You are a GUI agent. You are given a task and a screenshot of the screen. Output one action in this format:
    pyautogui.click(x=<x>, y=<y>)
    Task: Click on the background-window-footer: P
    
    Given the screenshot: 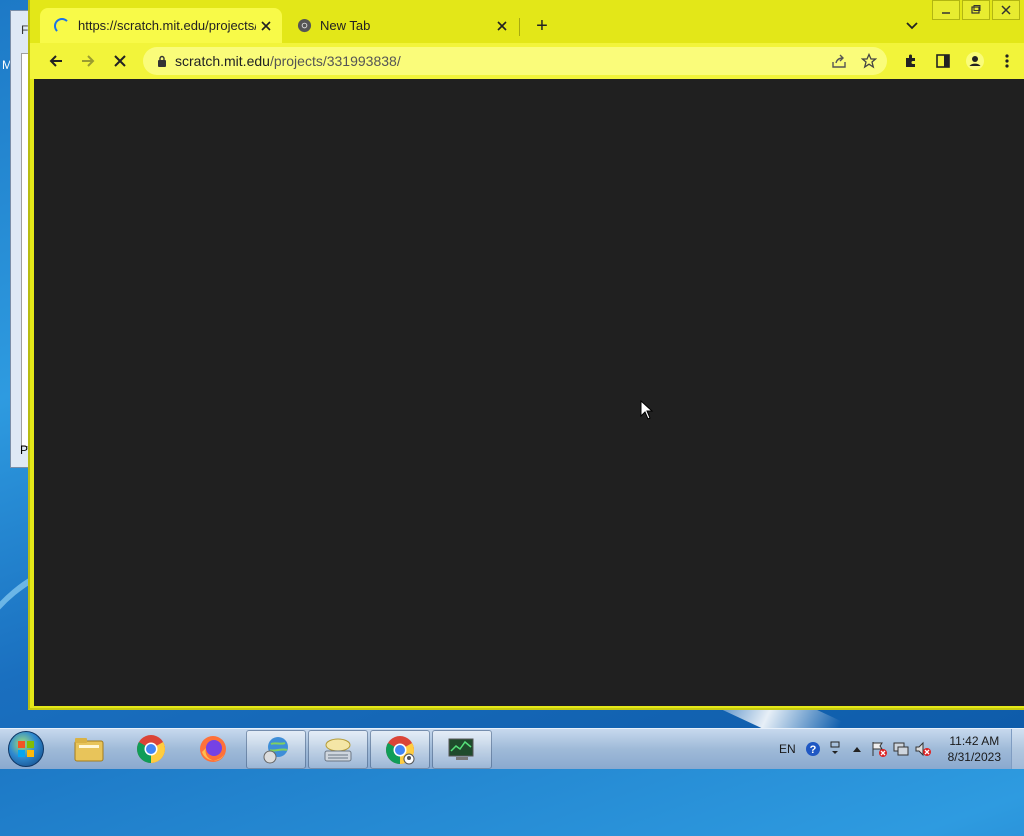 What is the action you would take?
    pyautogui.click(x=24, y=450)
    